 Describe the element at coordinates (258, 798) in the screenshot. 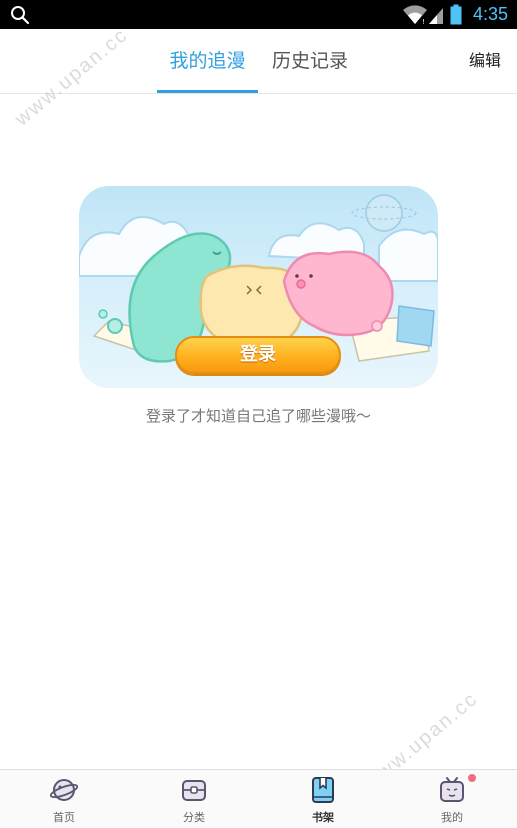

I see `bottom-nav: 首页 分类 书架 我的` at that location.